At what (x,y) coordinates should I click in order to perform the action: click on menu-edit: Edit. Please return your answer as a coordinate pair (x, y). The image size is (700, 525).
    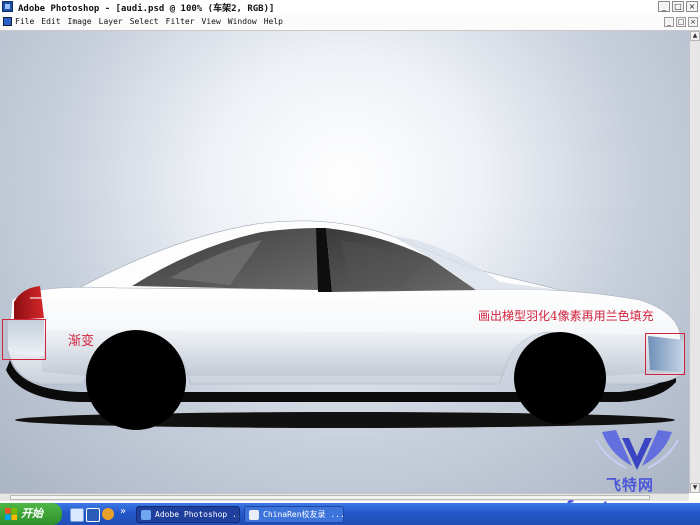
    Looking at the image, I should click on (50, 21).